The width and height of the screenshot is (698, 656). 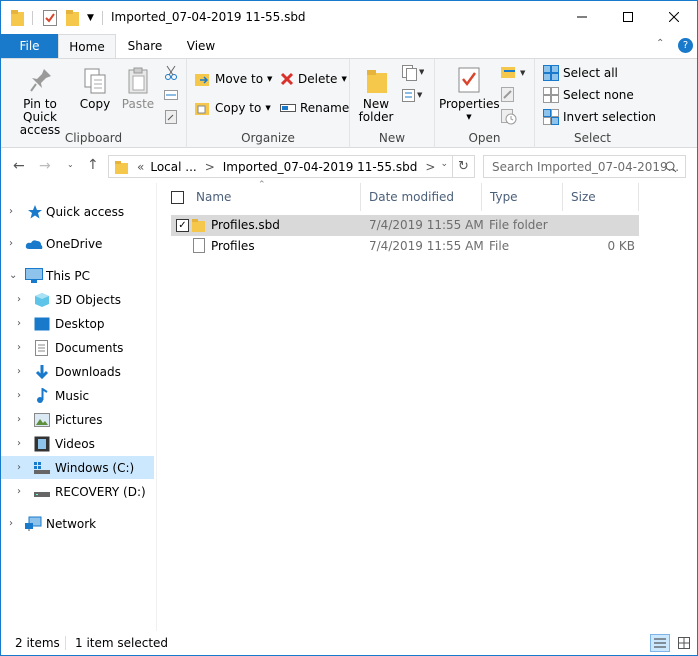 I want to click on copy-button: Copy, so click(x=95, y=89).